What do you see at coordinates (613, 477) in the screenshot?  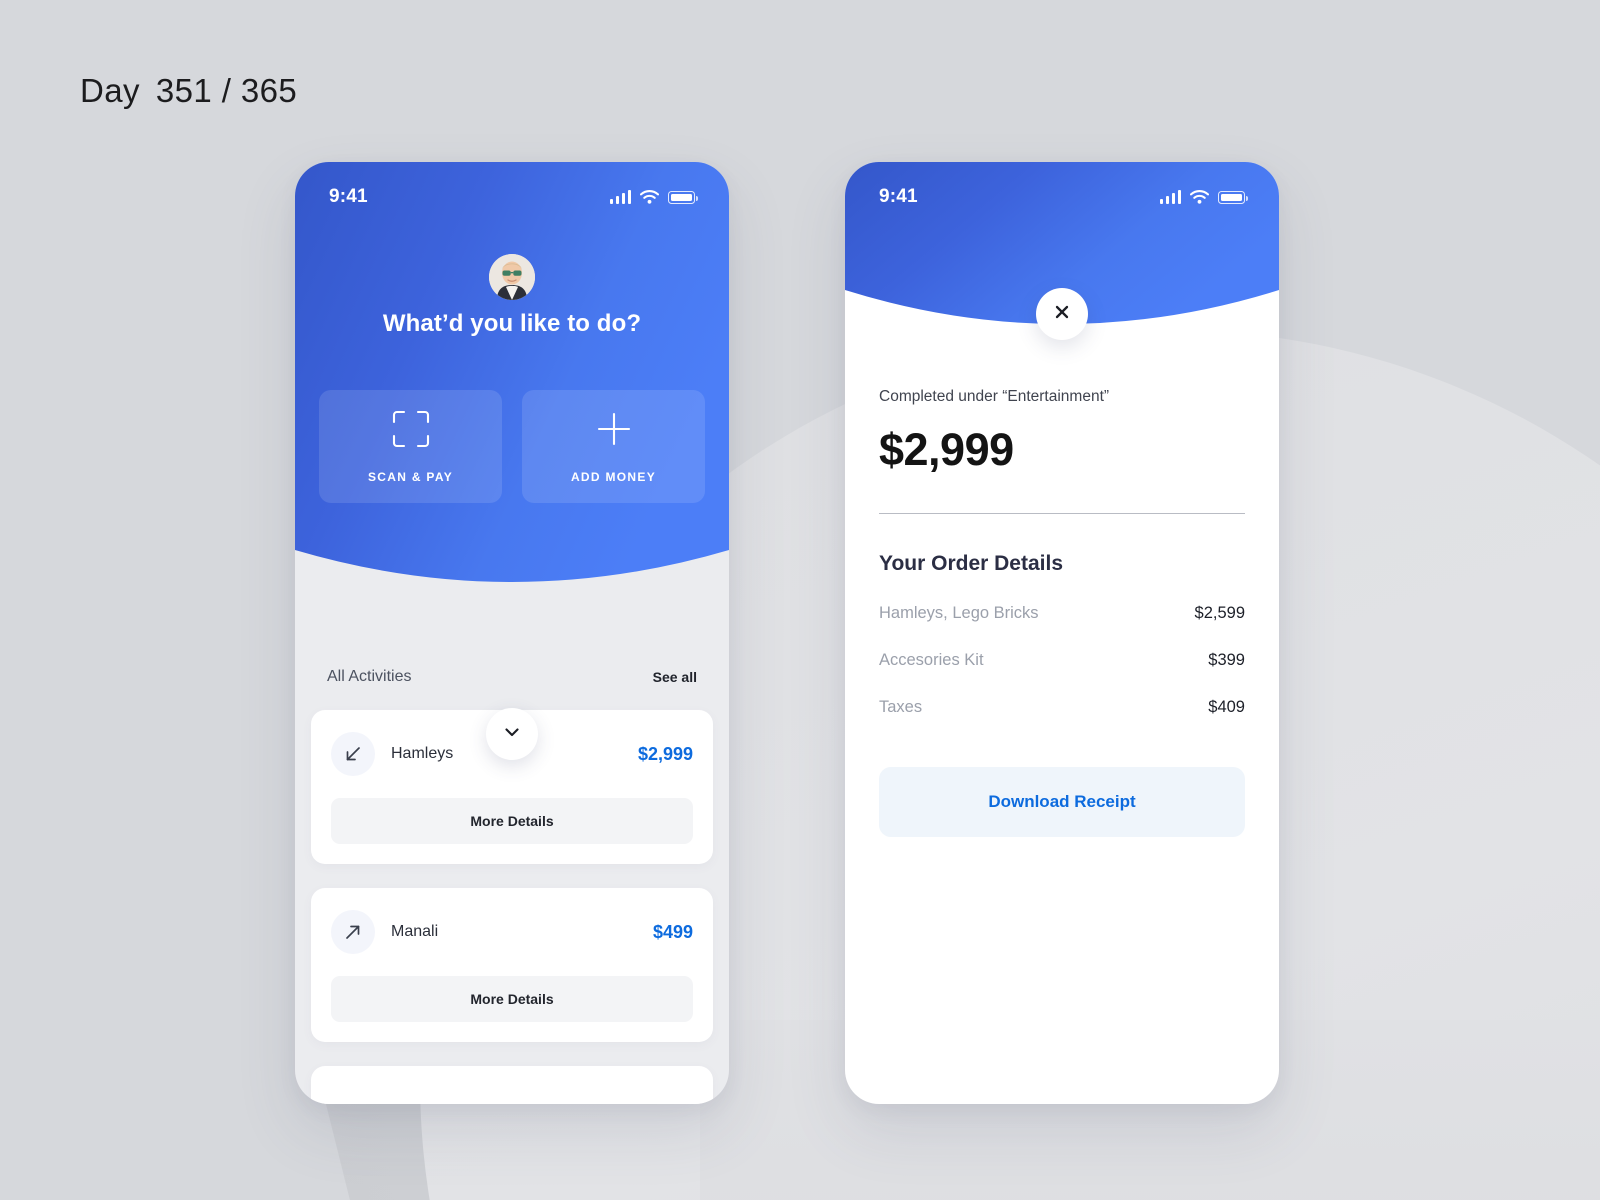 I see `add-money-label: ADD MONEY` at bounding box center [613, 477].